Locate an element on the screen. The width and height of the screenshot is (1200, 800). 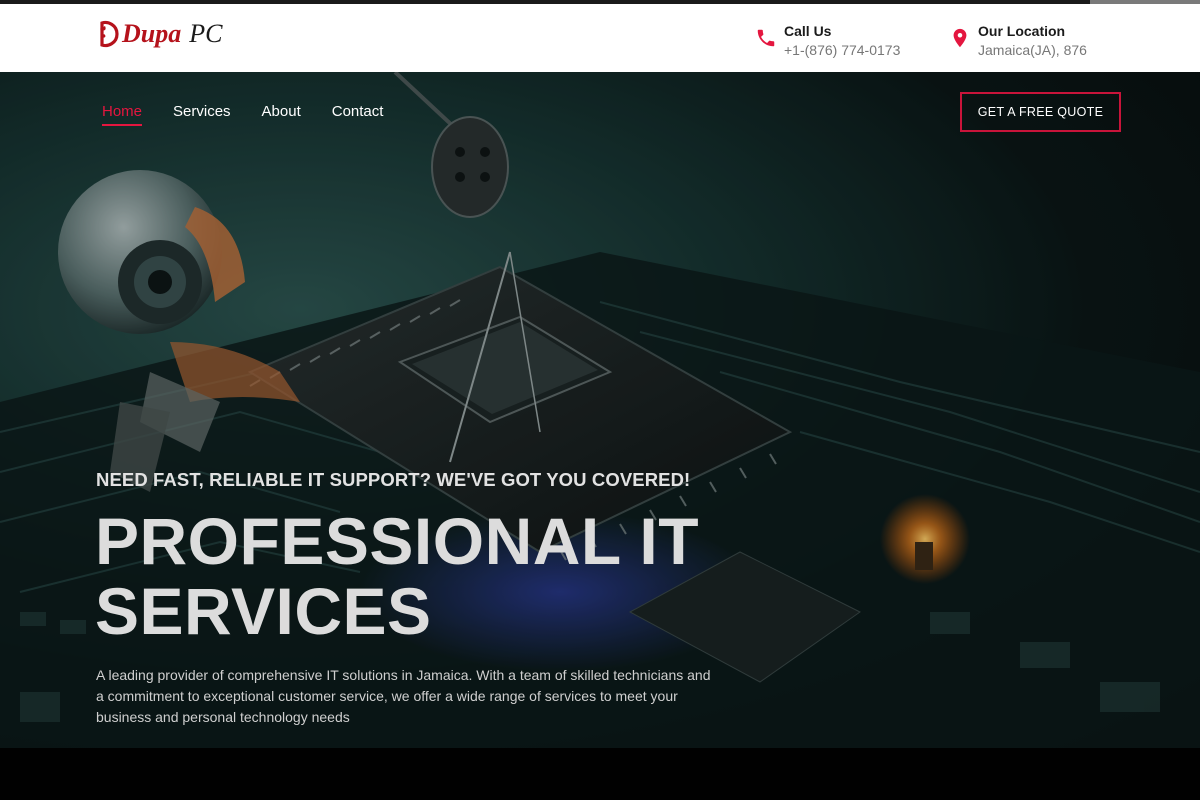
location-block: Our Location Jamaica(JA), 876 is located at coordinates (1018, 41).